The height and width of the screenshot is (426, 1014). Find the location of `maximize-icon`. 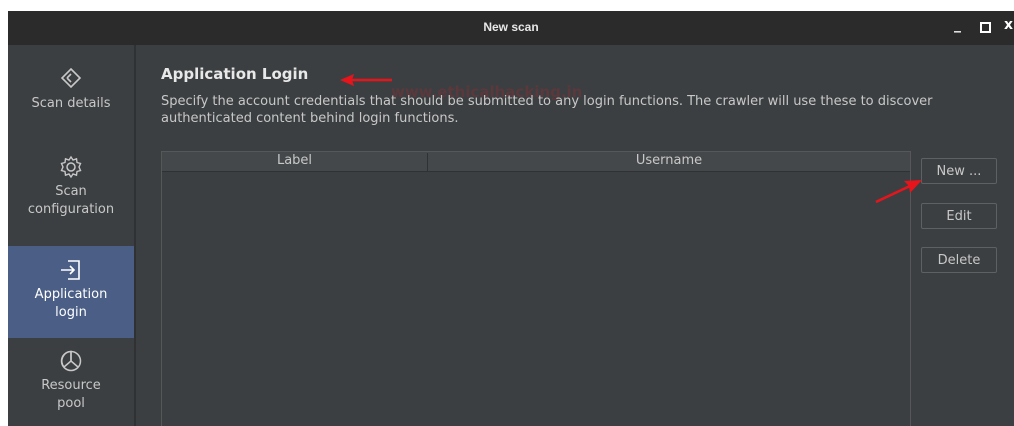

maximize-icon is located at coordinates (985, 27).